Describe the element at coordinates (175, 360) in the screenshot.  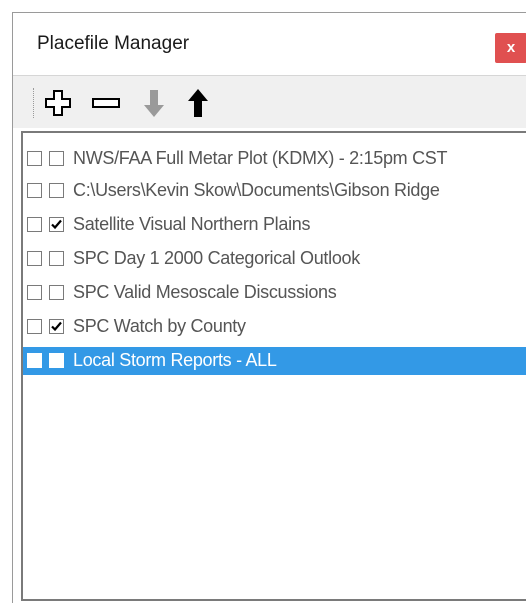
I see `list-item-label: Local Storm Reports - ALL` at that location.